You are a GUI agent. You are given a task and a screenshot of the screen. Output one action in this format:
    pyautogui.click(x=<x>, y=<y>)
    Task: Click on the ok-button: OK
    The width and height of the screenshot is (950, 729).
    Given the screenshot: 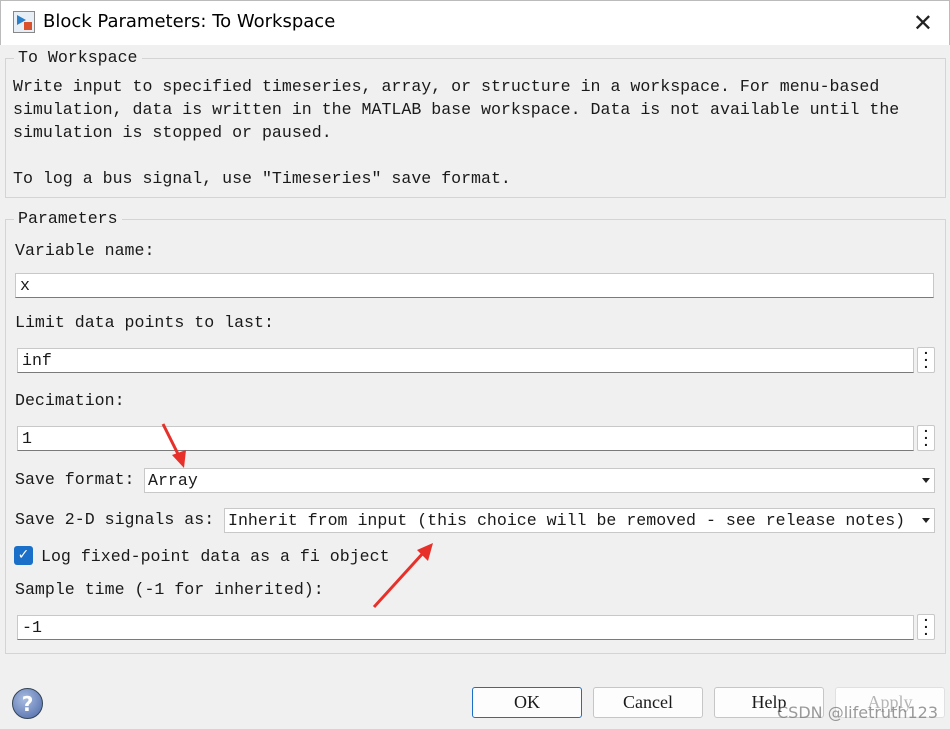 What is the action you would take?
    pyautogui.click(x=527, y=702)
    